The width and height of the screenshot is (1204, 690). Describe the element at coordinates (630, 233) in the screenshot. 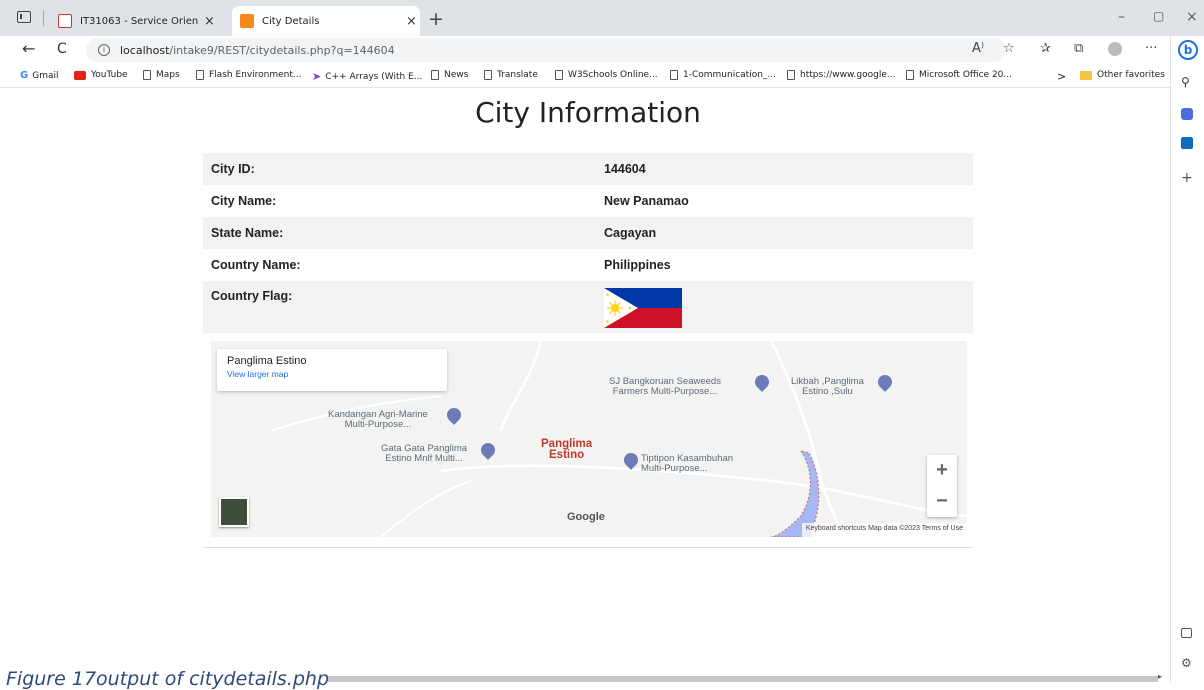

I see `row-value: Cagayan` at that location.